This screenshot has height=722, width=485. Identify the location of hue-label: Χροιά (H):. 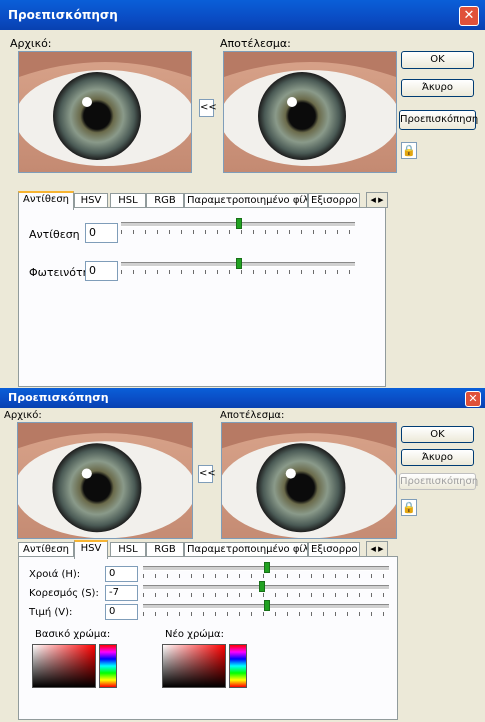
(55, 574).